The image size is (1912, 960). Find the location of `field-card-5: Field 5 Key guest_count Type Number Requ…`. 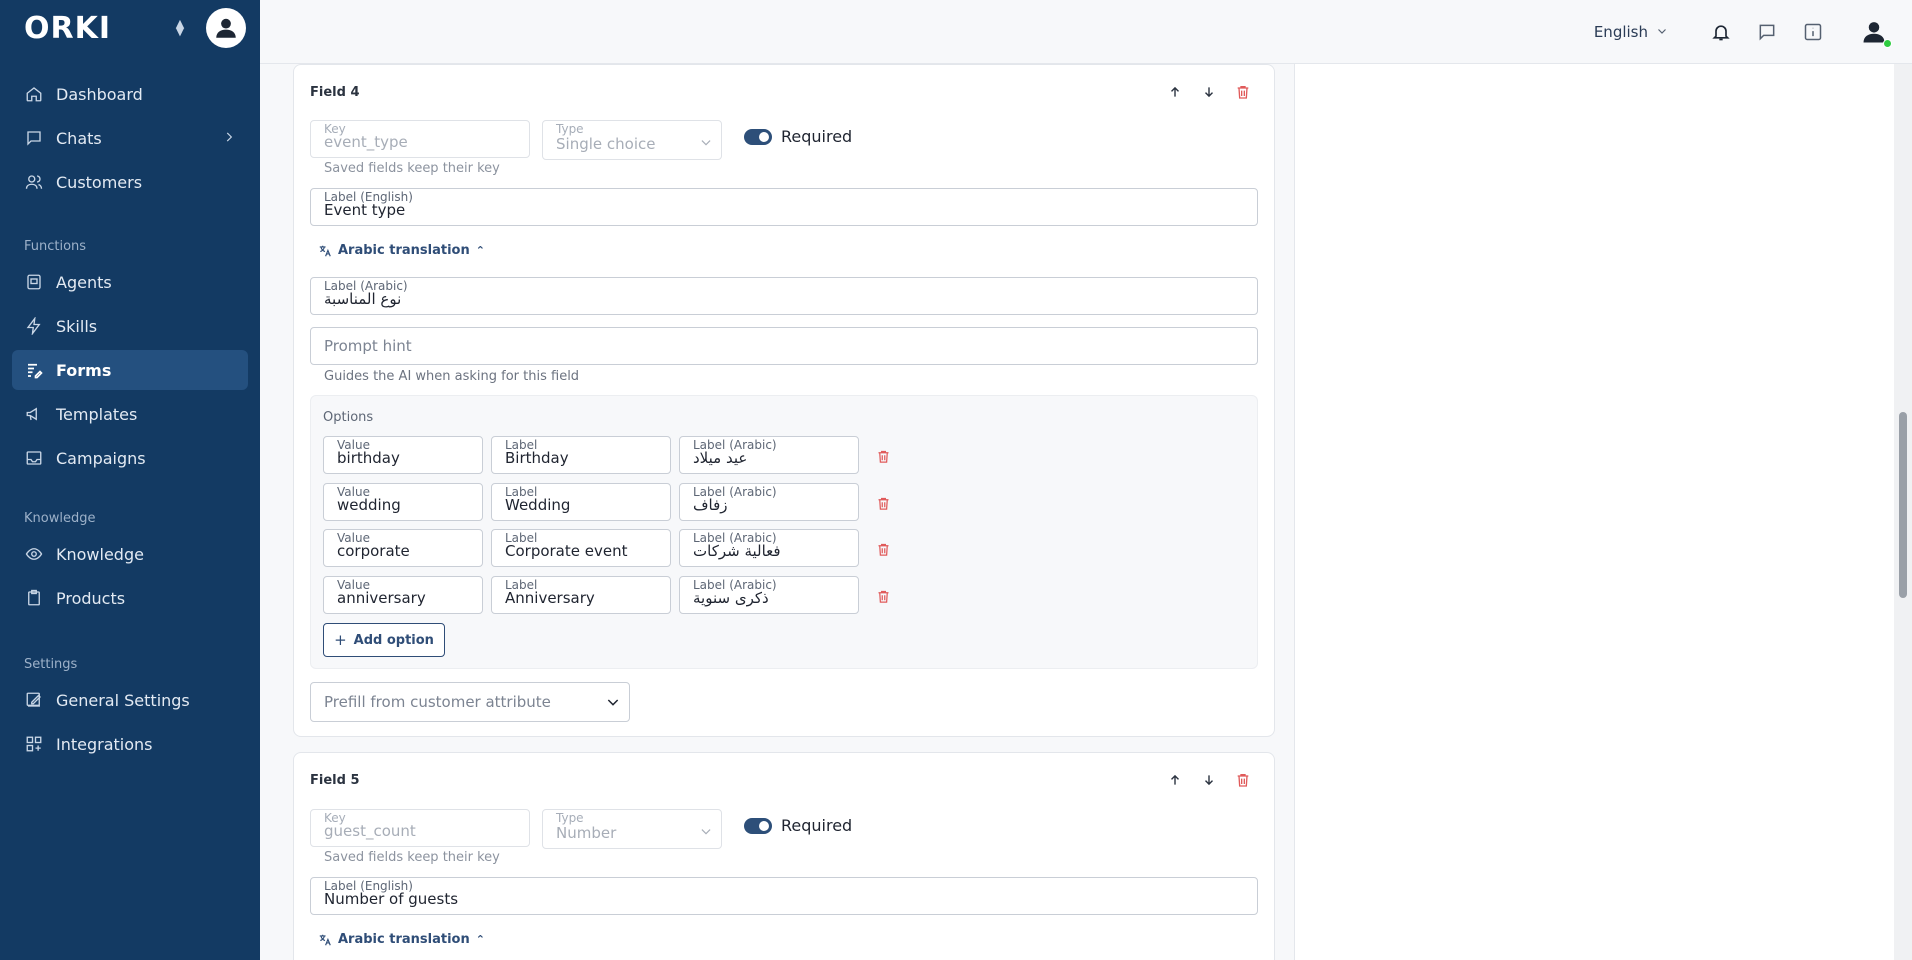

field-card-5: Field 5 Key guest_count Type Number Requ… is located at coordinates (784, 856).